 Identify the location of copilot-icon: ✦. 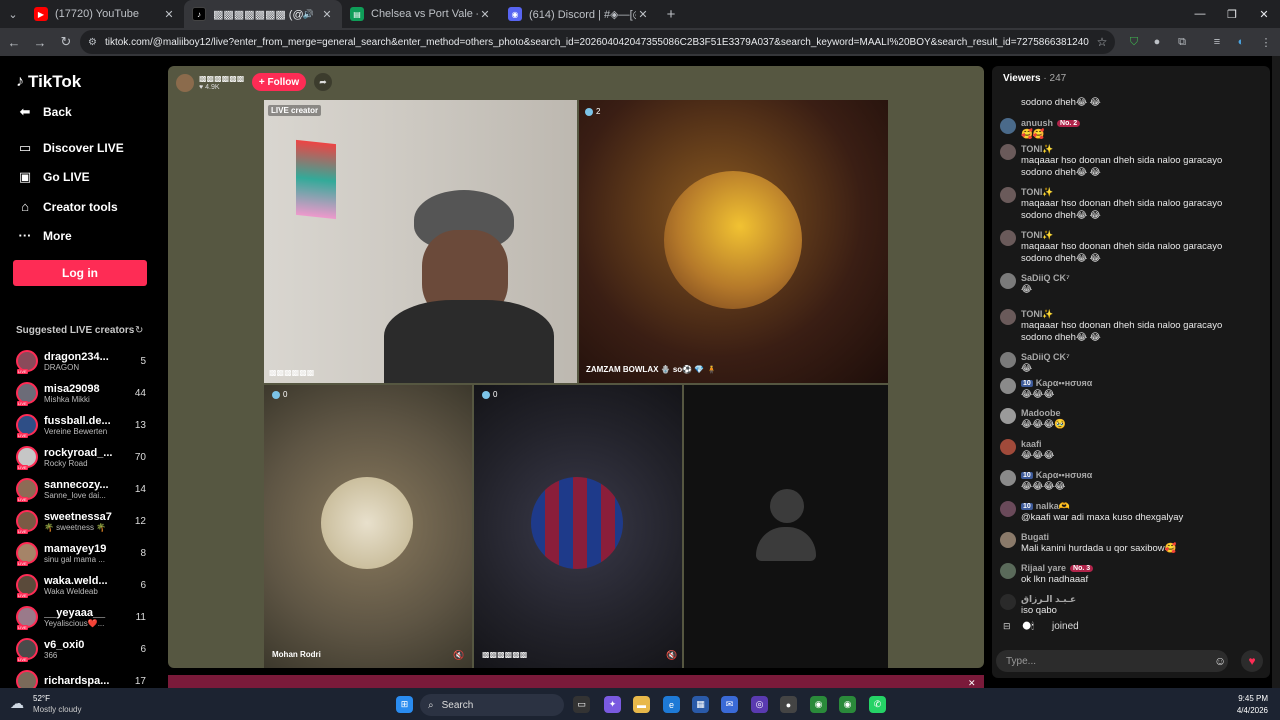
(612, 704).